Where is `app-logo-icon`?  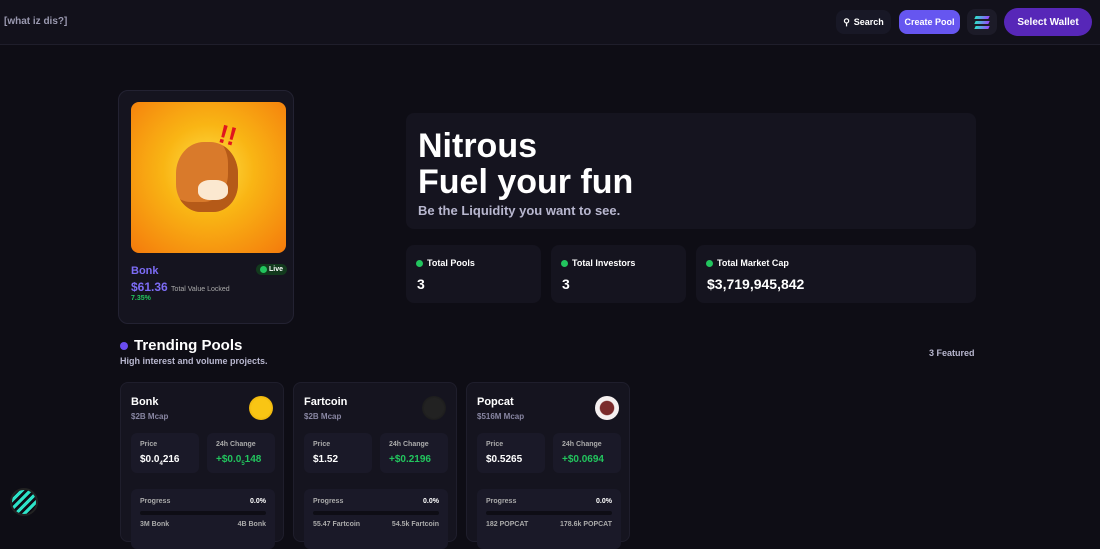
app-logo-icon is located at coordinates (24, 502).